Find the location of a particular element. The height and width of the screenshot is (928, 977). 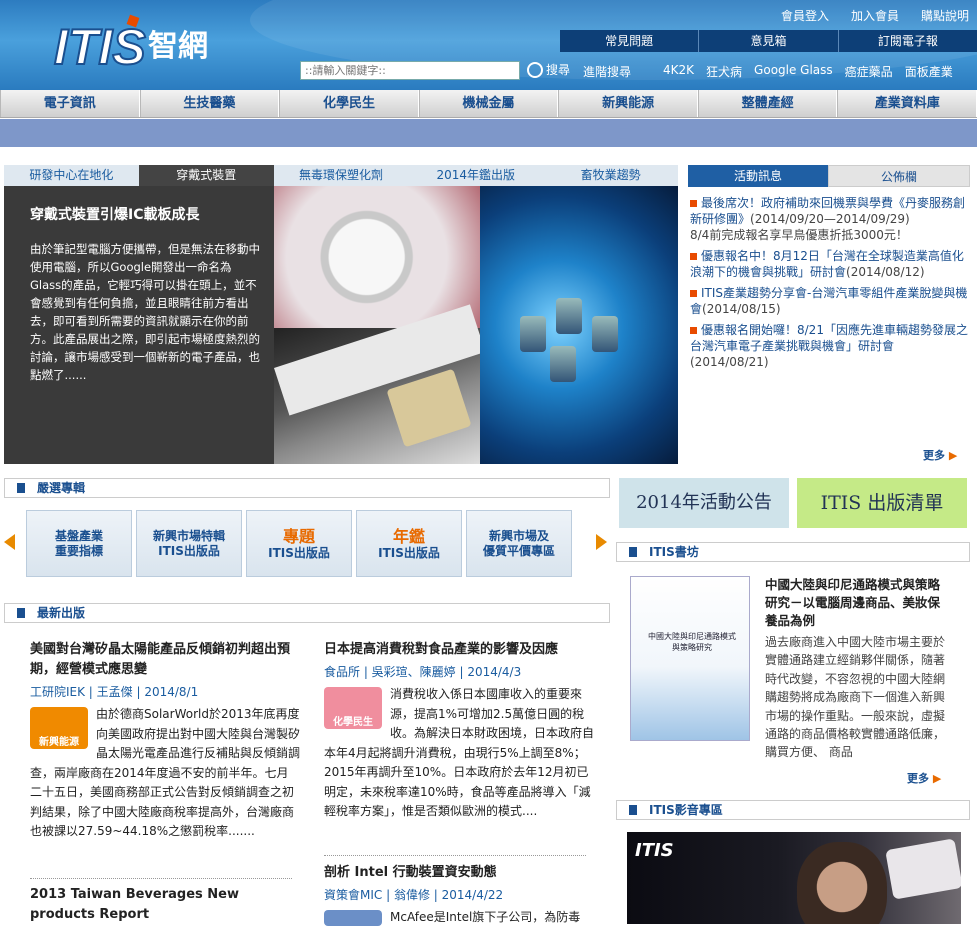

carousel-line1: 新興市場特輯 is located at coordinates (188, 536).